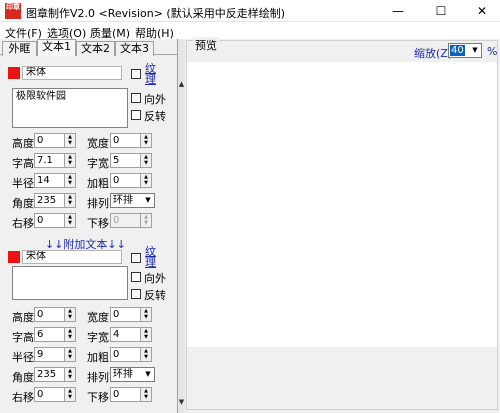 This screenshot has width=500, height=413. I want to click on extra-width-spinner: 0 ▲ ▼, so click(131, 314).